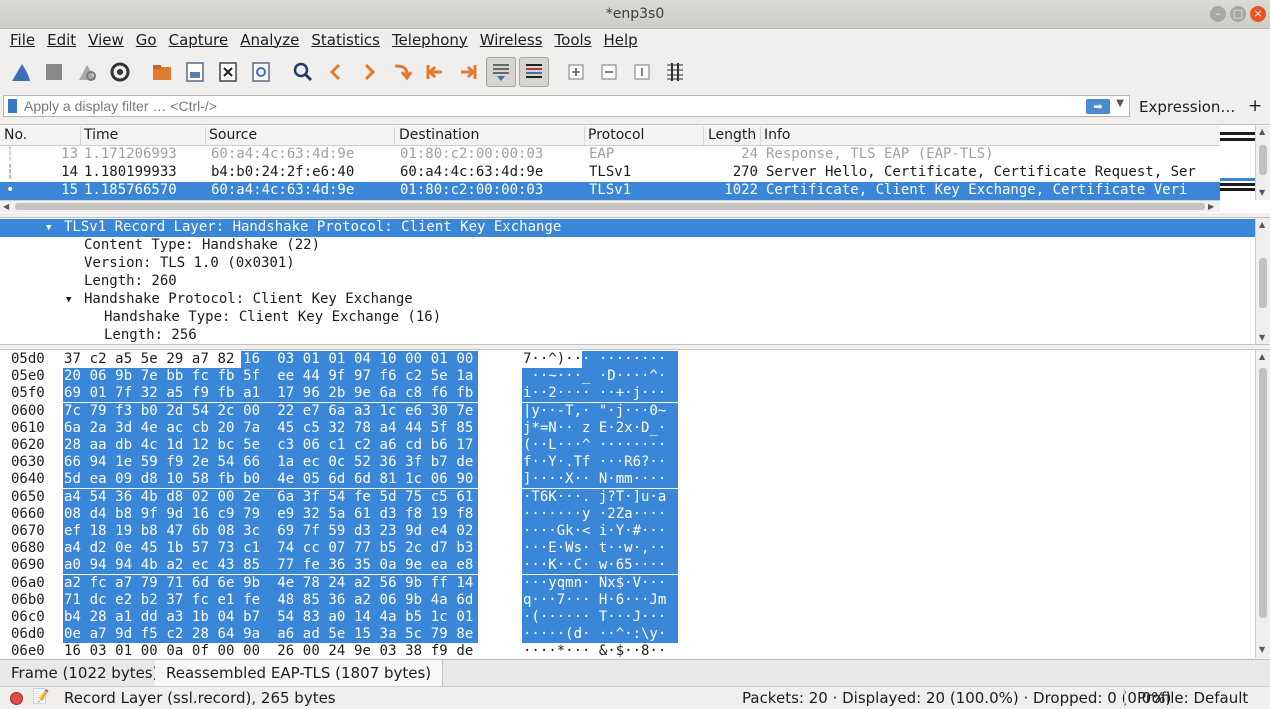 This screenshot has width=1270, height=709. What do you see at coordinates (990, 136) in the screenshot?
I see `column-info: Info` at bounding box center [990, 136].